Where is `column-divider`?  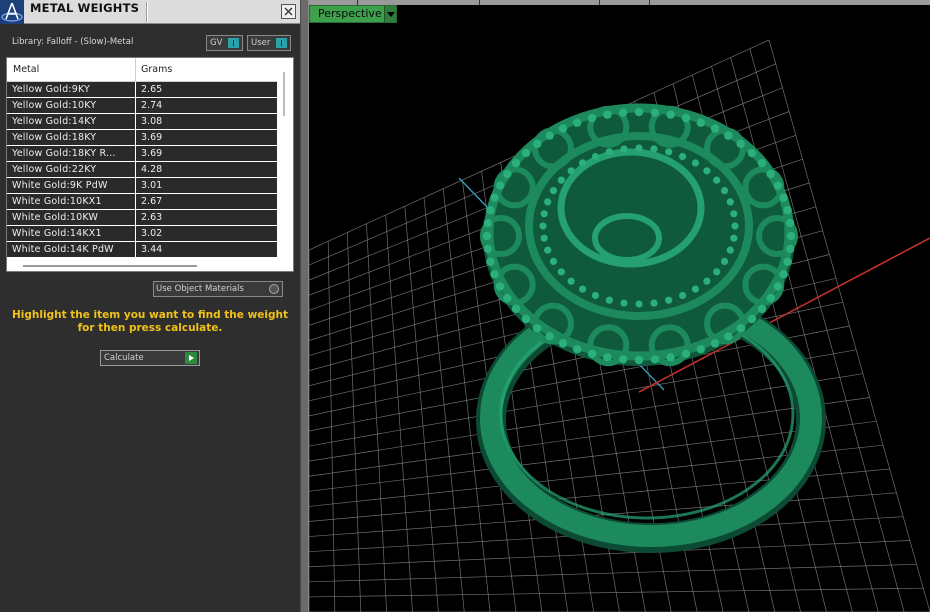
column-divider is located at coordinates (135, 70).